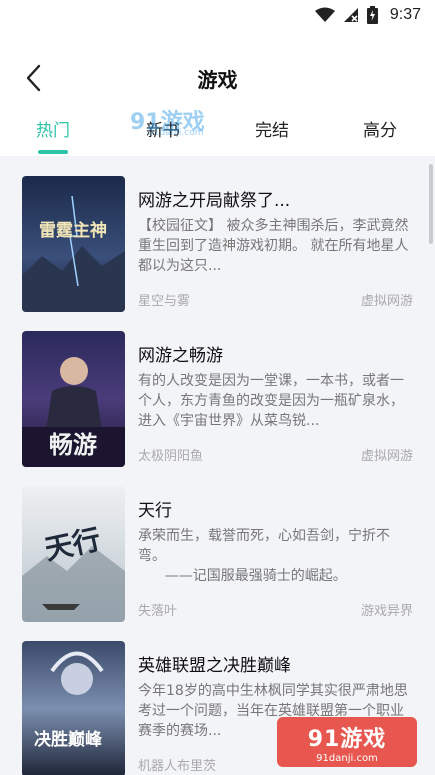 Image resolution: width=435 pixels, height=775 pixels. Describe the element at coordinates (164, 301) in the screenshot. I see `book-author: 星空与雾` at that location.